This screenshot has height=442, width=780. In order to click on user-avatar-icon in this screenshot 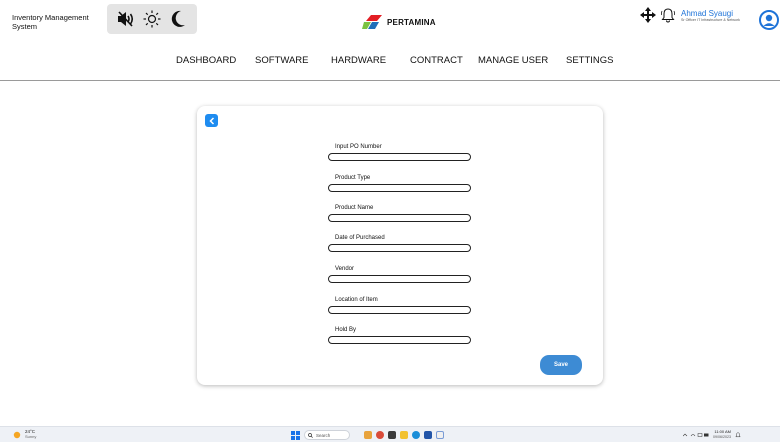, I will do `click(769, 20)`.